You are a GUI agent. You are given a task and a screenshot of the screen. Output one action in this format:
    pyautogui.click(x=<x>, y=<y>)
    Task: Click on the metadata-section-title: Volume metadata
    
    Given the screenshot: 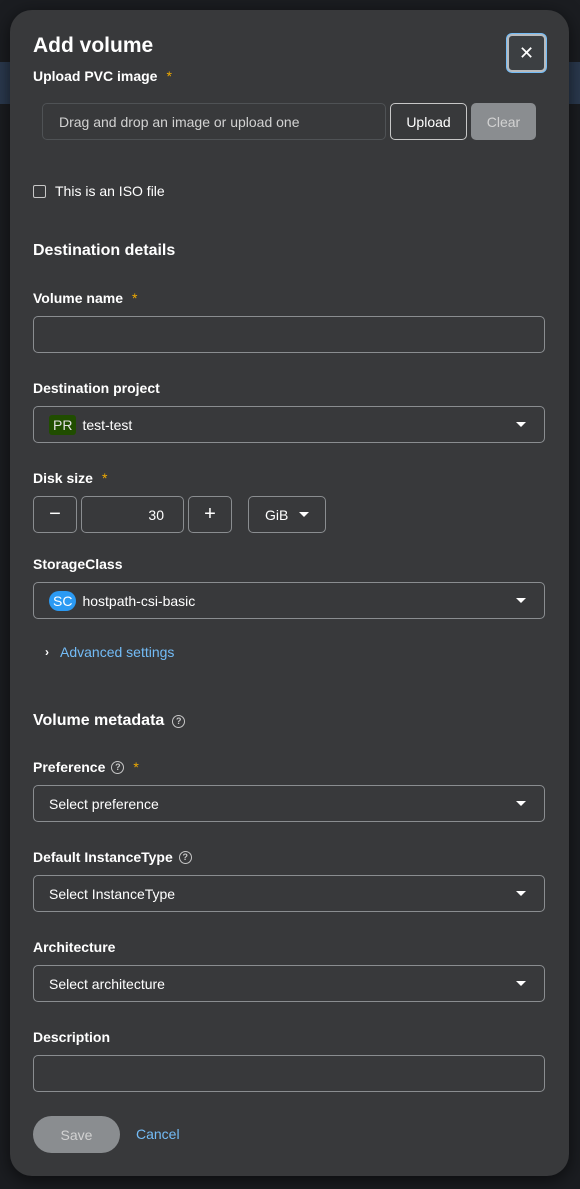 What is the action you would take?
    pyautogui.click(x=99, y=720)
    